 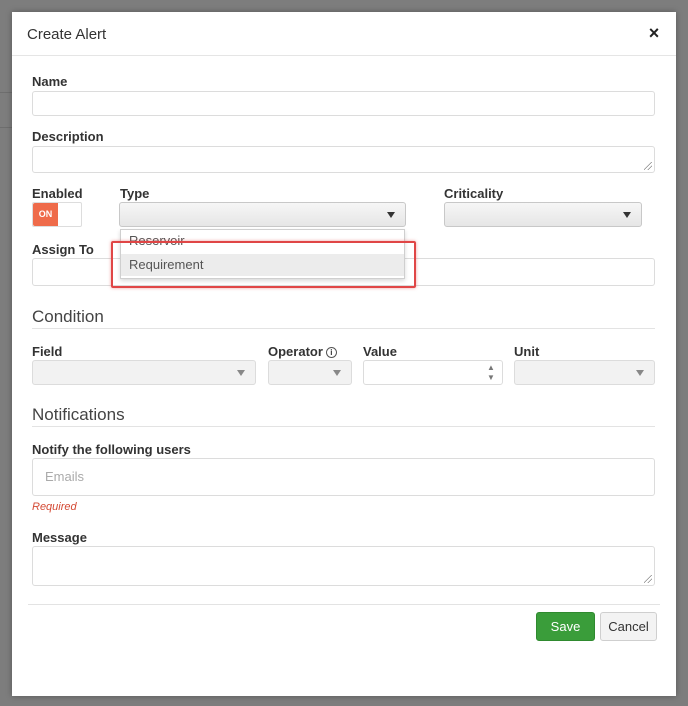 I want to click on unit-label: Unit, so click(x=527, y=351).